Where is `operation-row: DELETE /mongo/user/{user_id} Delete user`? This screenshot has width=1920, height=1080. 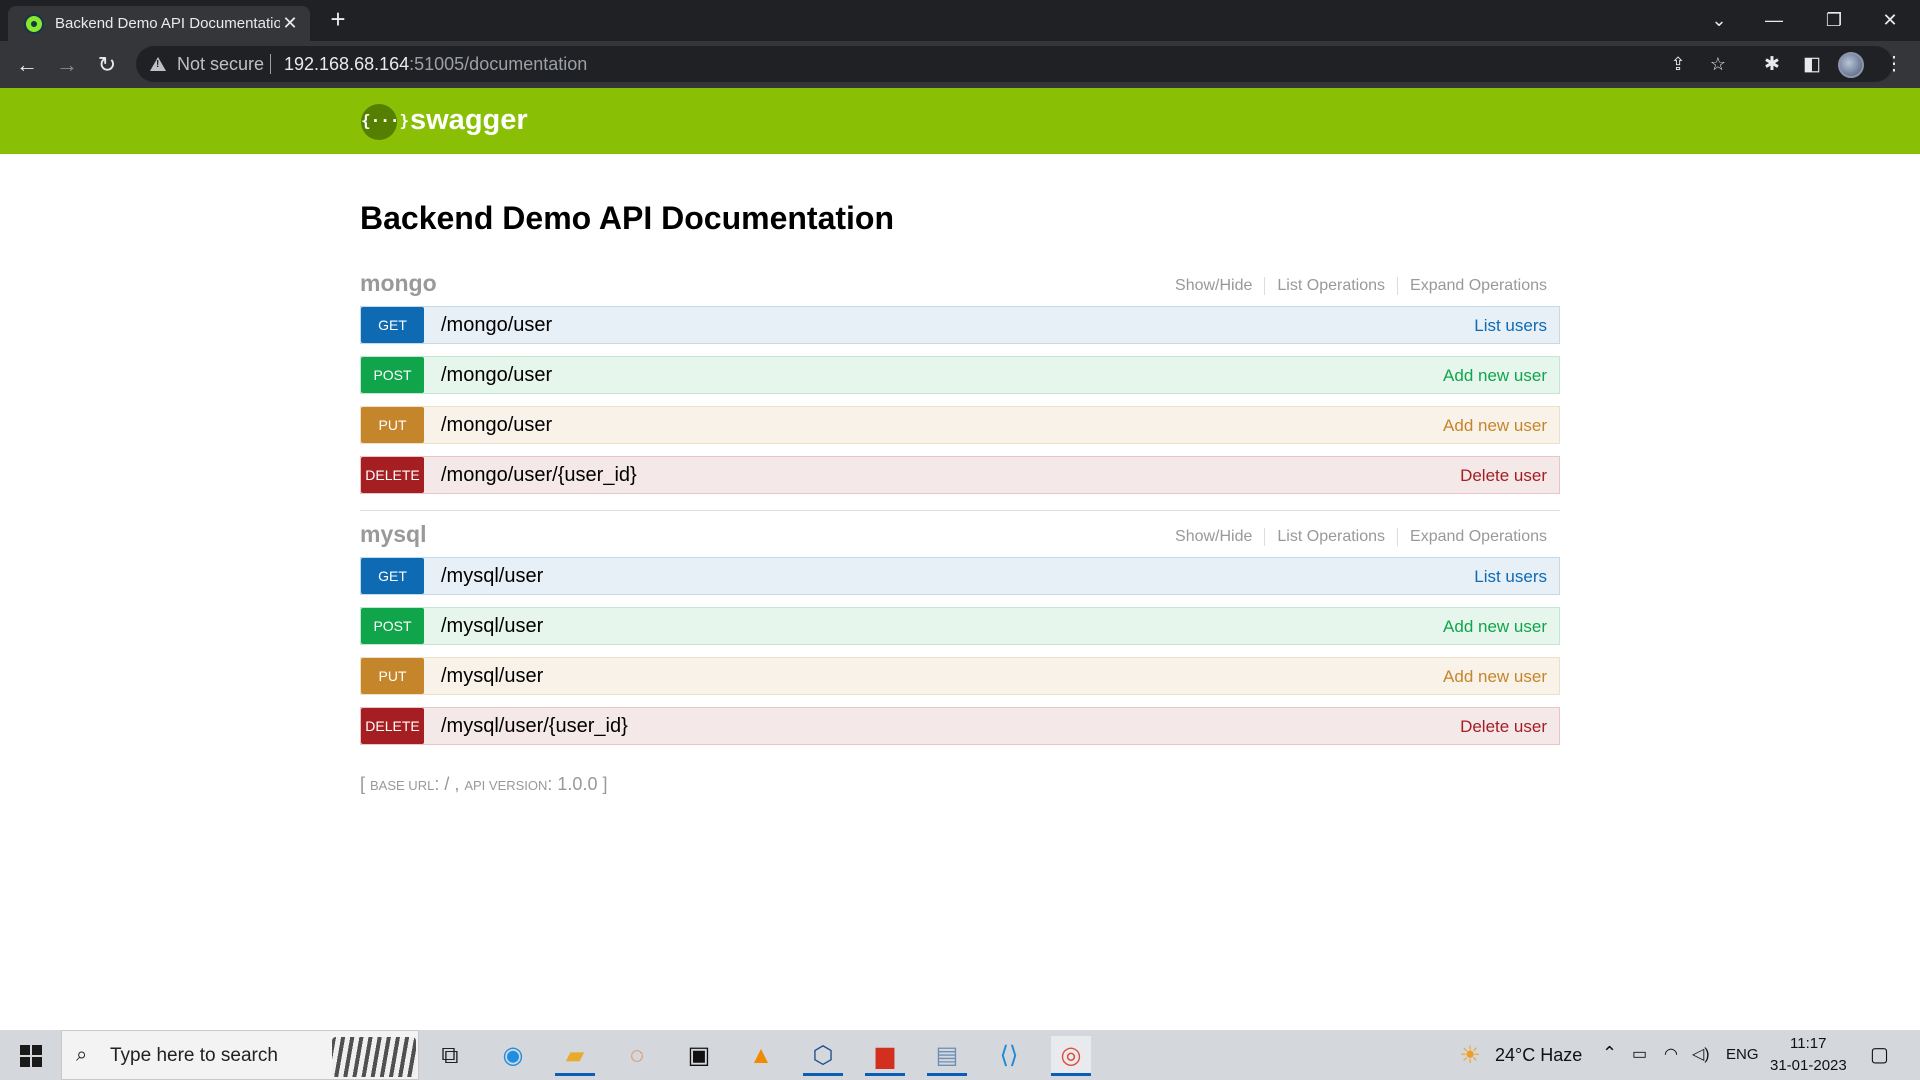 operation-row: DELETE /mongo/user/{user_id} Delete user is located at coordinates (960, 475).